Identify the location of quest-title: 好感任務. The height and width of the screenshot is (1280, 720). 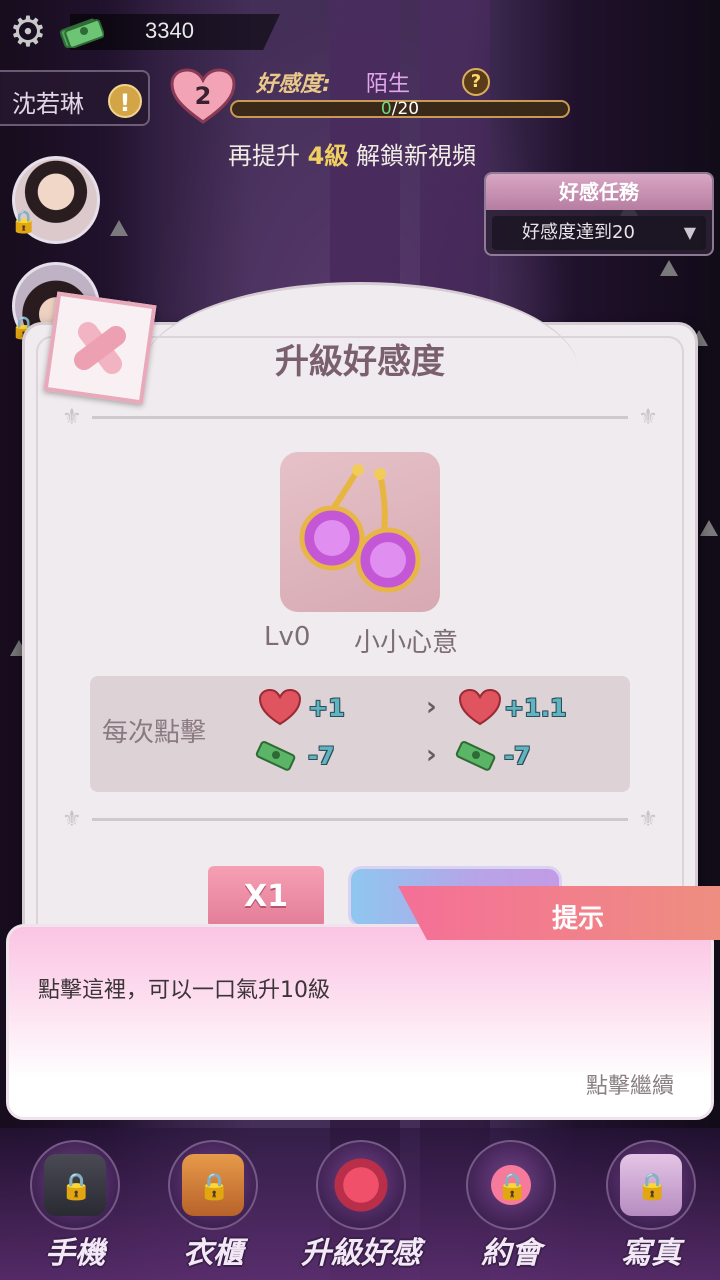
(599, 192).